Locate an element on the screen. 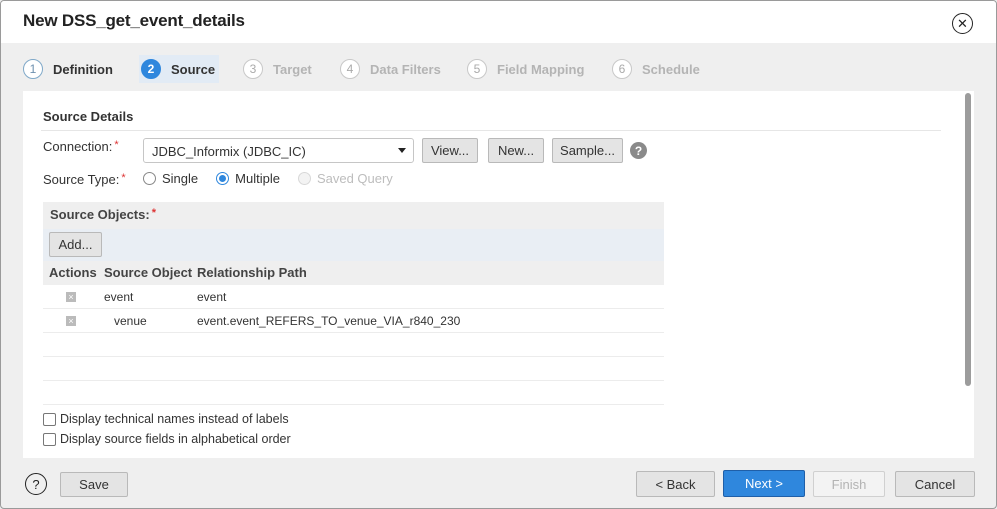 The width and height of the screenshot is (997, 509). step-label: Definition is located at coordinates (83, 69).